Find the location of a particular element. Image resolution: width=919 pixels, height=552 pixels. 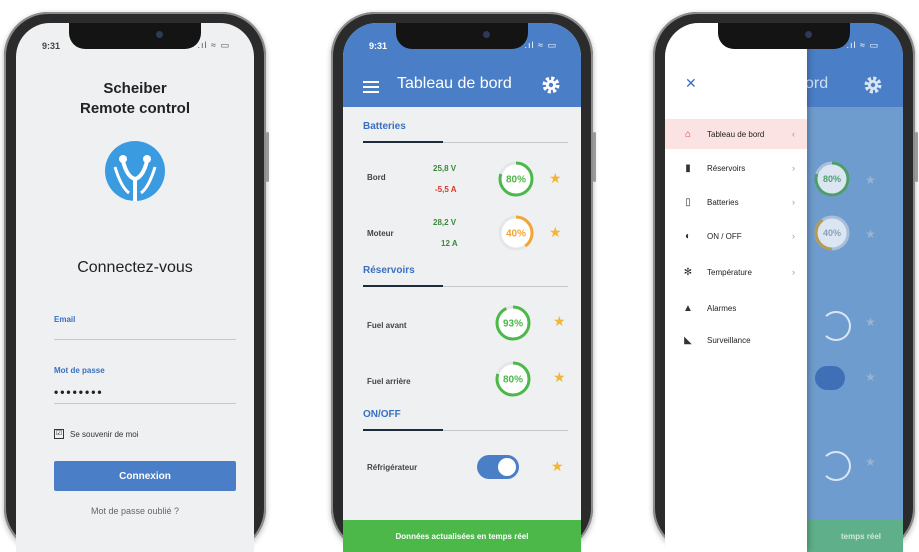

app-title: Scheiber Remote control is located at coordinates (134, 98).